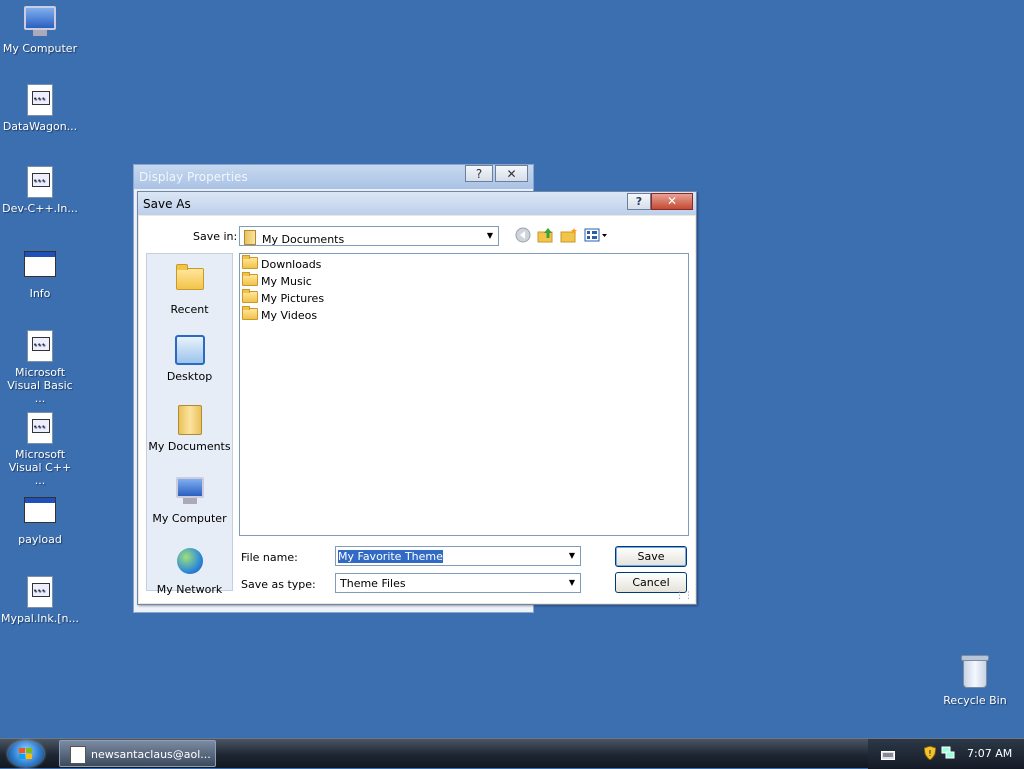 This screenshot has height=769, width=1024. Describe the element at coordinates (512, 753) in the screenshot. I see `taskbar: newsantaclaus@aol... ! 7:07 AM` at that location.